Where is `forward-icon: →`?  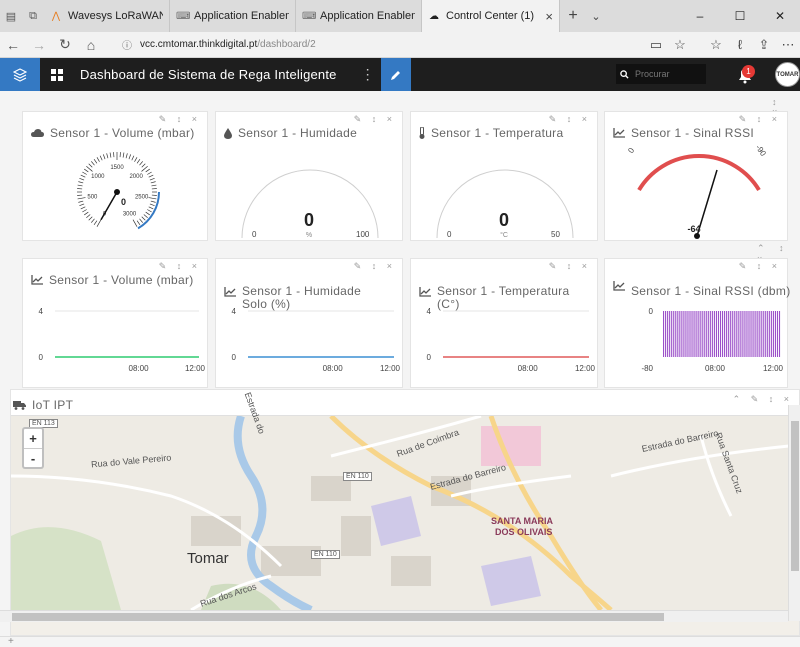 forward-icon: → is located at coordinates (39, 45).